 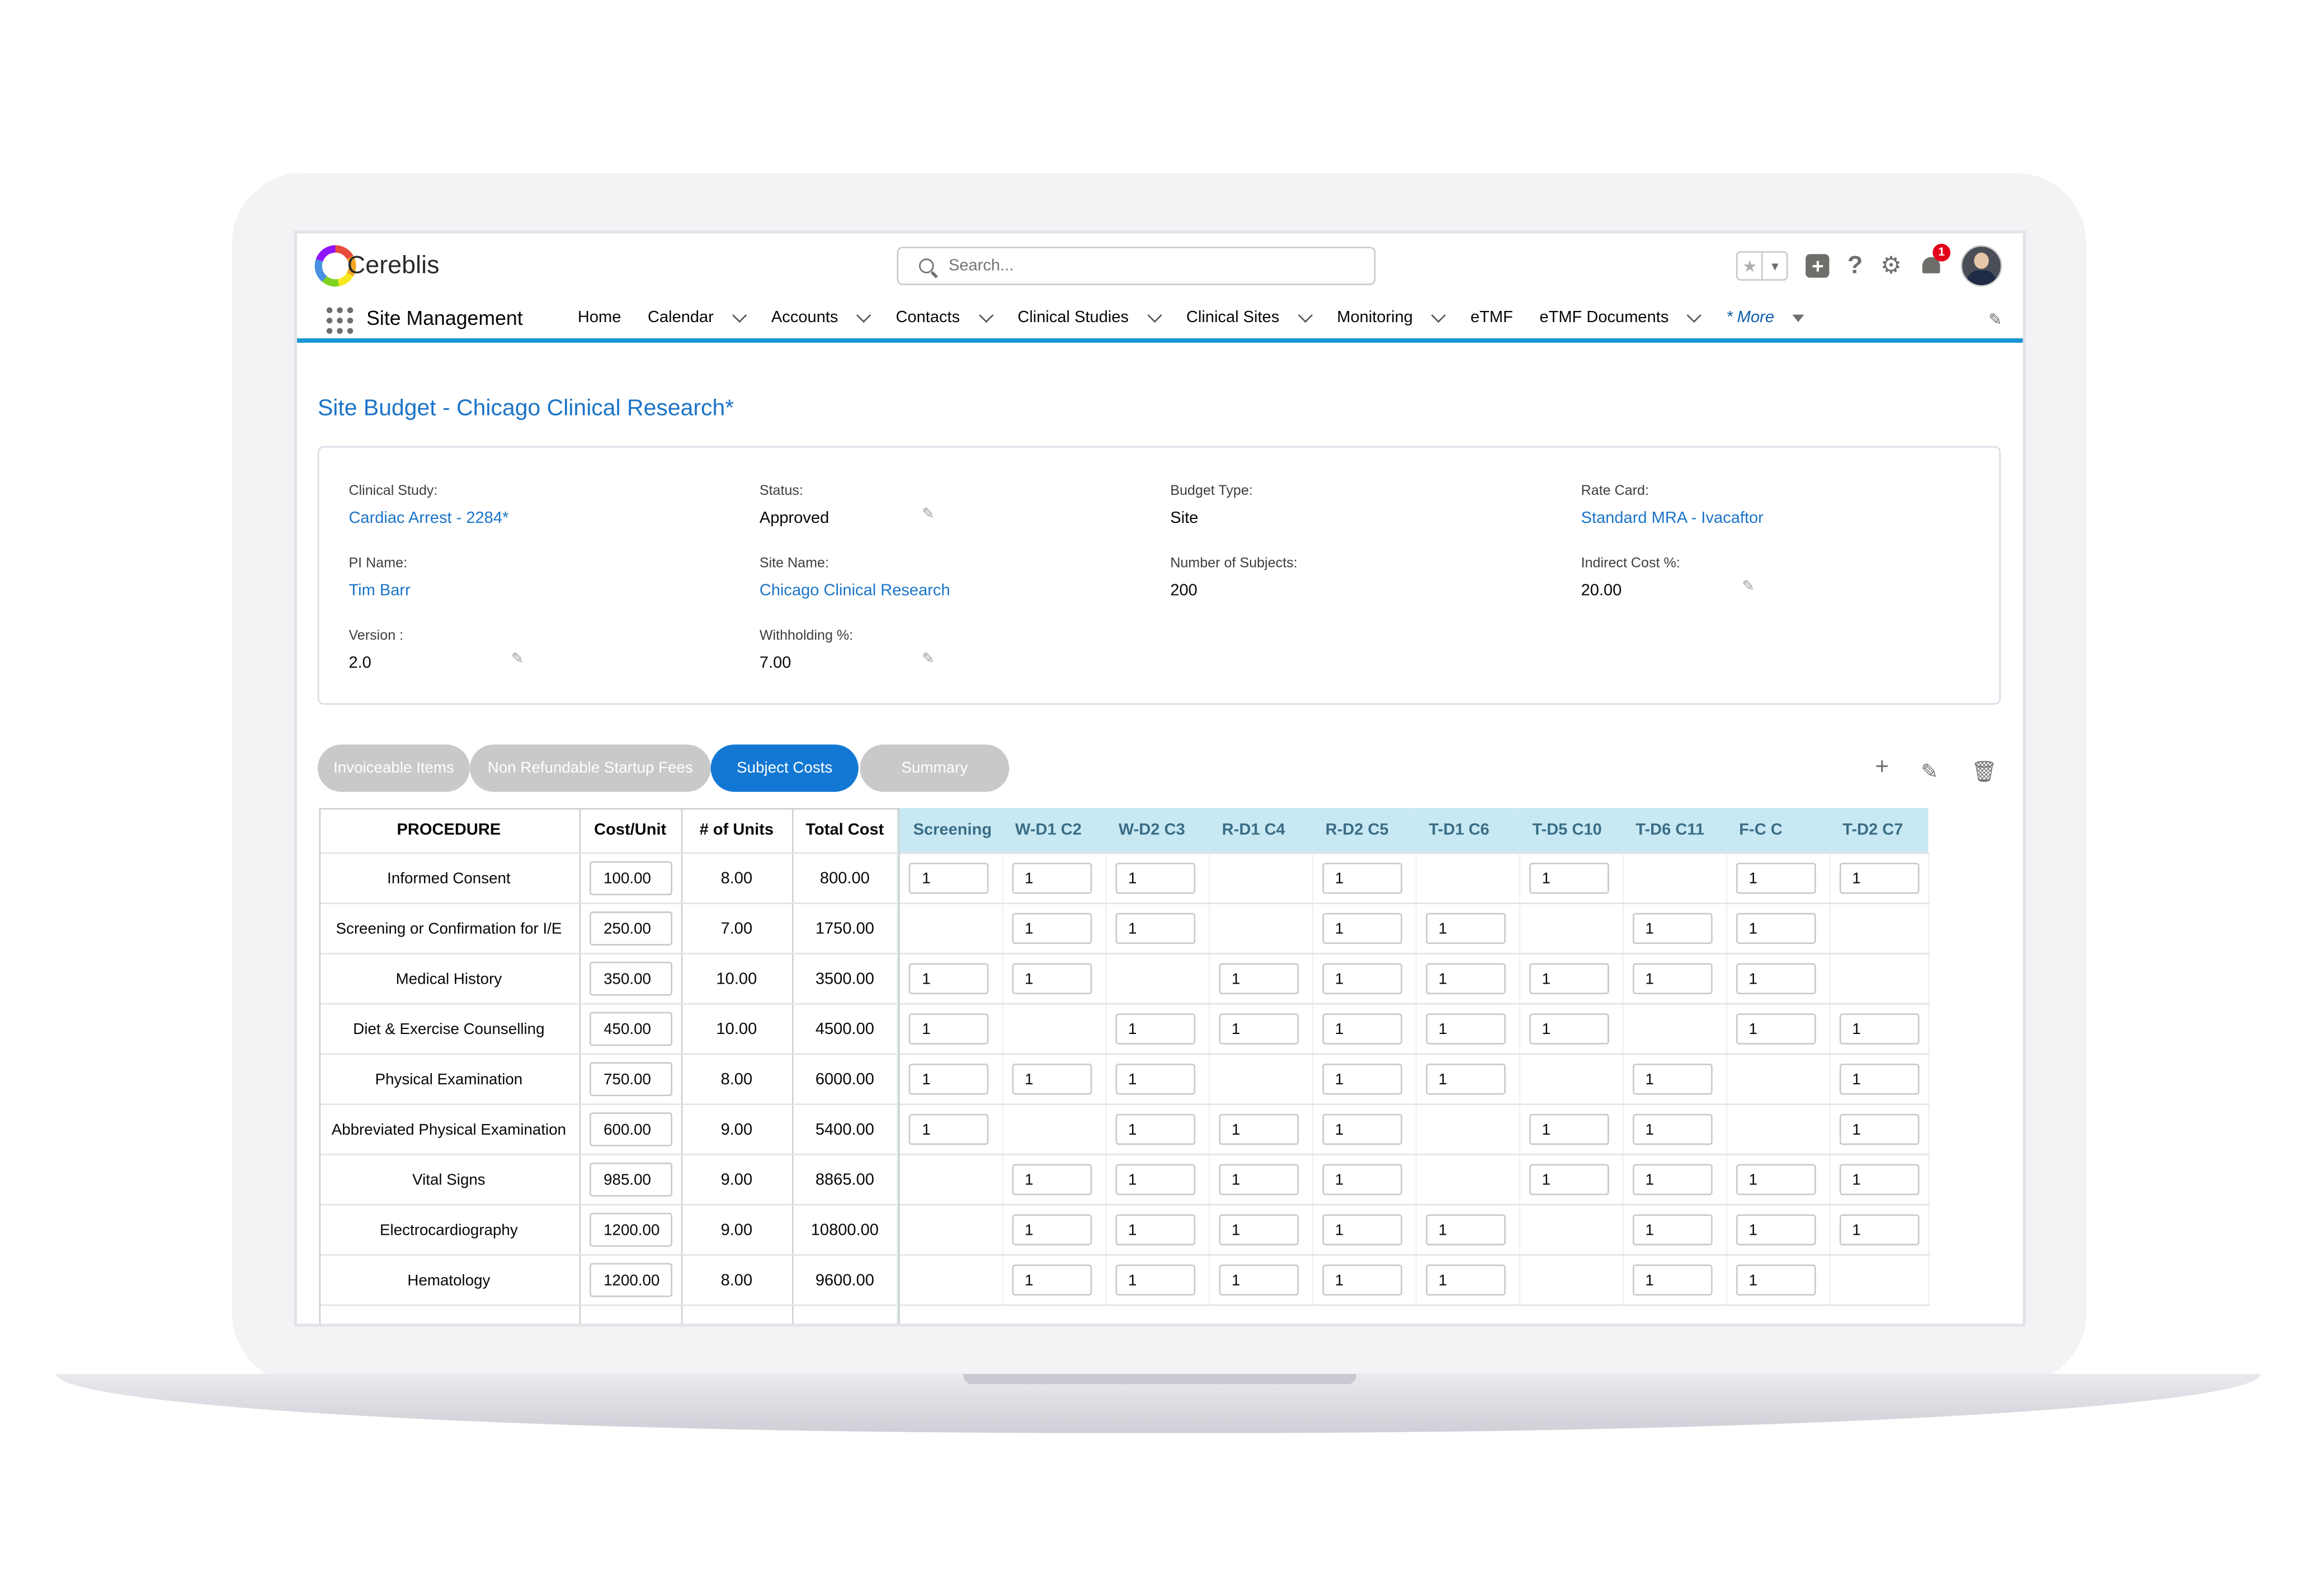 What do you see at coordinates (784, 768) in the screenshot?
I see `tab-subject-costs: Subject Costs` at bounding box center [784, 768].